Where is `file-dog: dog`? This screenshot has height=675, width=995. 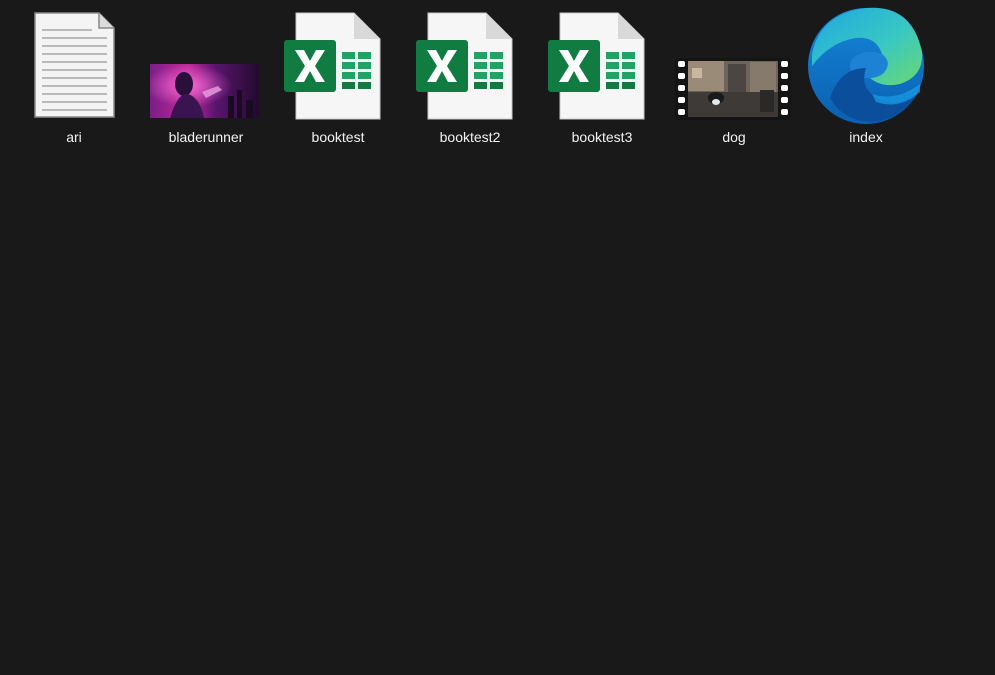
file-dog: dog is located at coordinates (734, 75).